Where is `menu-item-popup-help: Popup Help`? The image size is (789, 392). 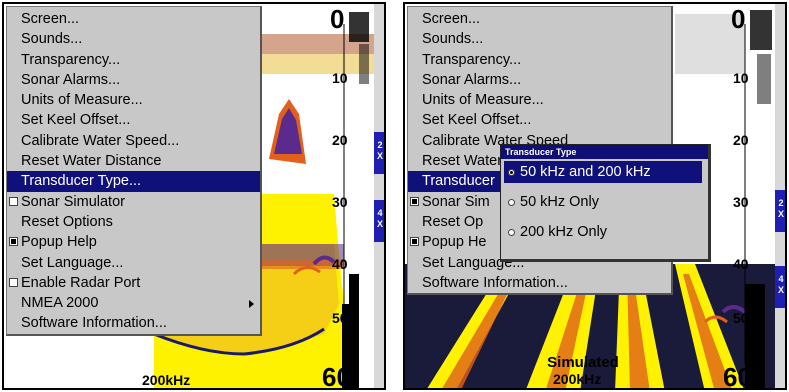 menu-item-popup-help: Popup Help is located at coordinates (133, 242).